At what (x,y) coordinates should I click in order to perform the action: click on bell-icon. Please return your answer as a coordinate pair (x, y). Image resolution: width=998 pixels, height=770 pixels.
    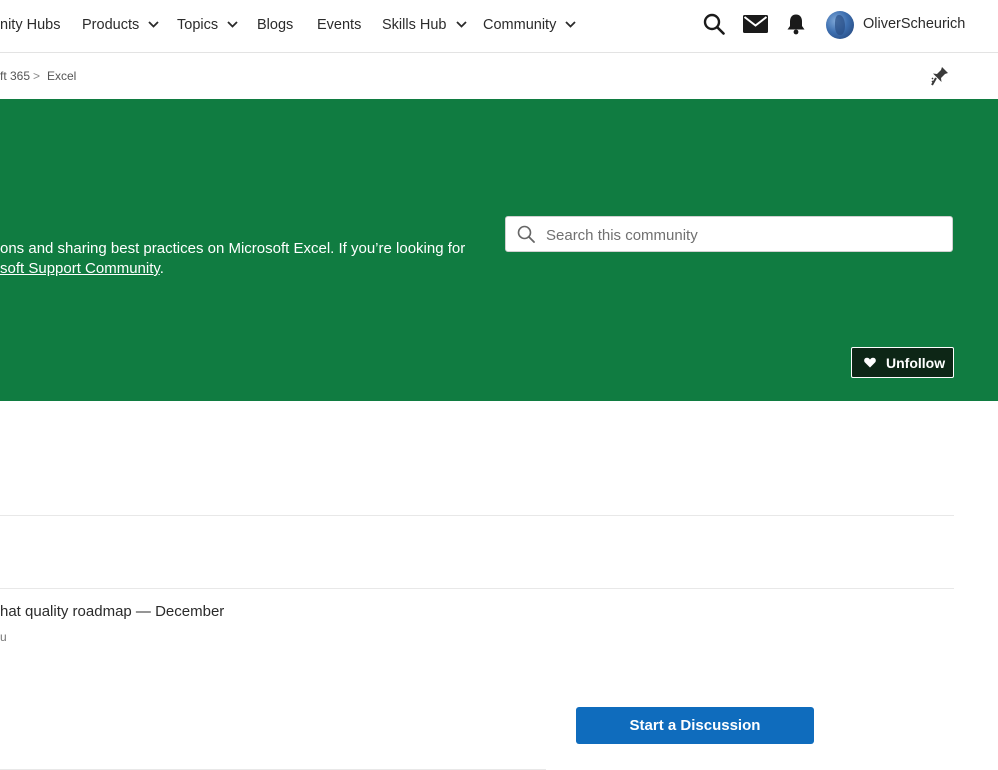
    Looking at the image, I should click on (796, 24).